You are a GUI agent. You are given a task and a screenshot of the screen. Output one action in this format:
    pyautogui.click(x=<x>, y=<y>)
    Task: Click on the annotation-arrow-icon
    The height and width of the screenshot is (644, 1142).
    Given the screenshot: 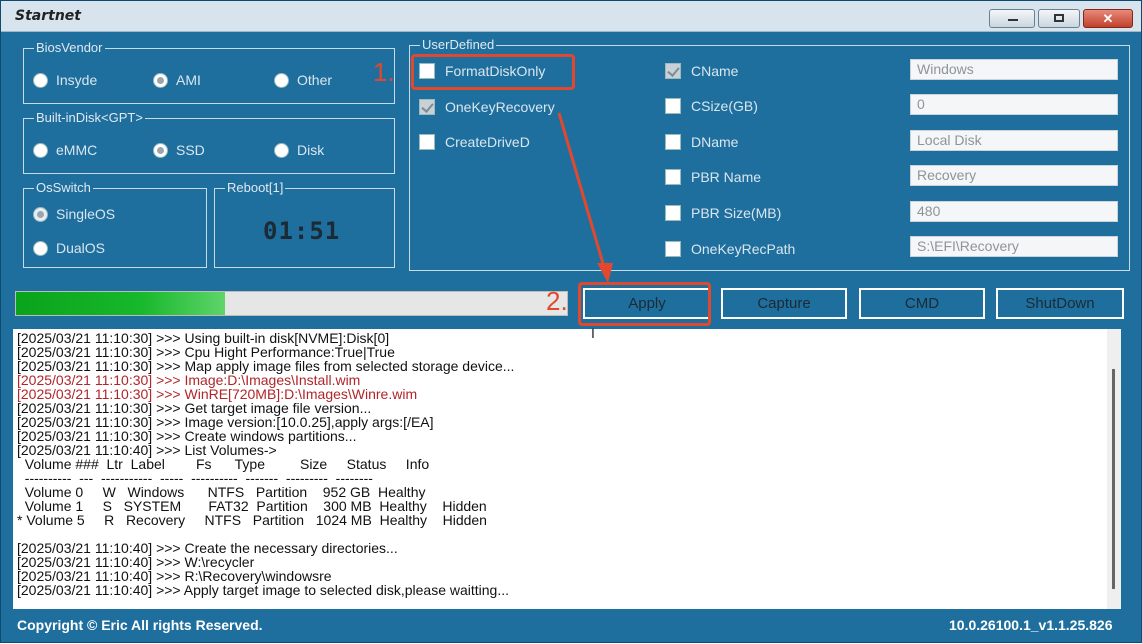 What is the action you would take?
    pyautogui.click(x=585, y=197)
    